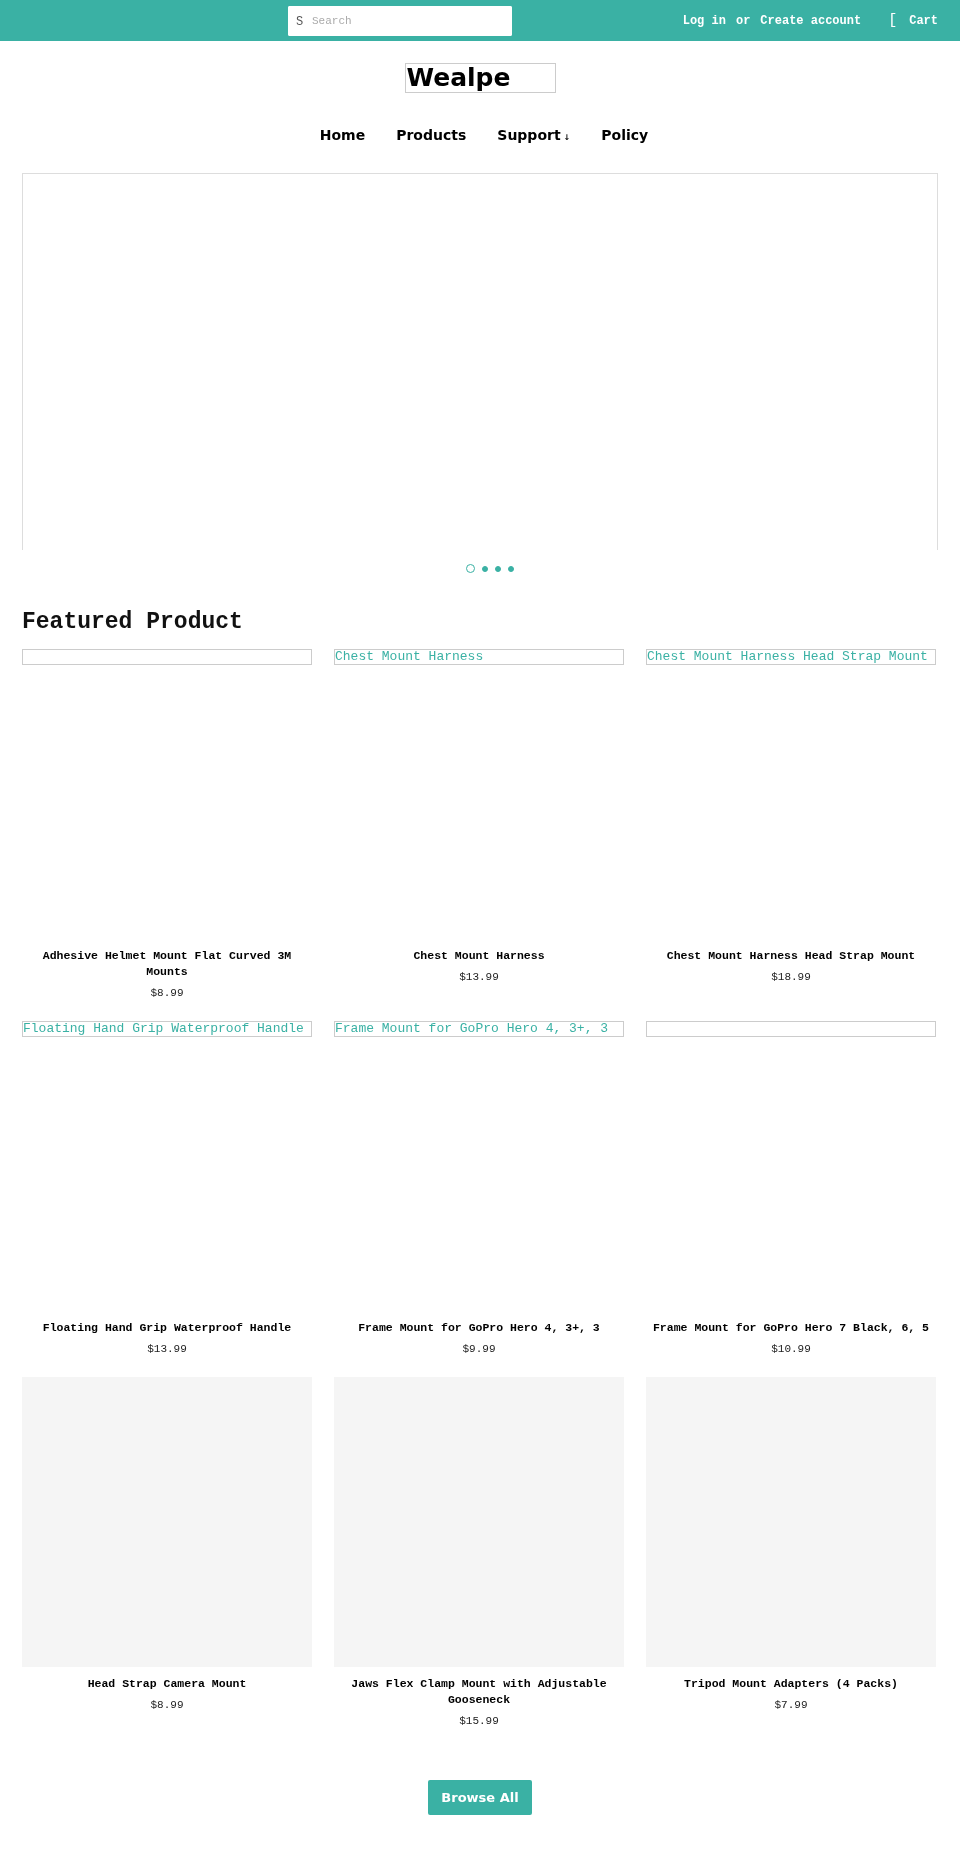 This screenshot has height=1875, width=960. What do you see at coordinates (479, 1349) in the screenshot?
I see `product-price: $9.99` at bounding box center [479, 1349].